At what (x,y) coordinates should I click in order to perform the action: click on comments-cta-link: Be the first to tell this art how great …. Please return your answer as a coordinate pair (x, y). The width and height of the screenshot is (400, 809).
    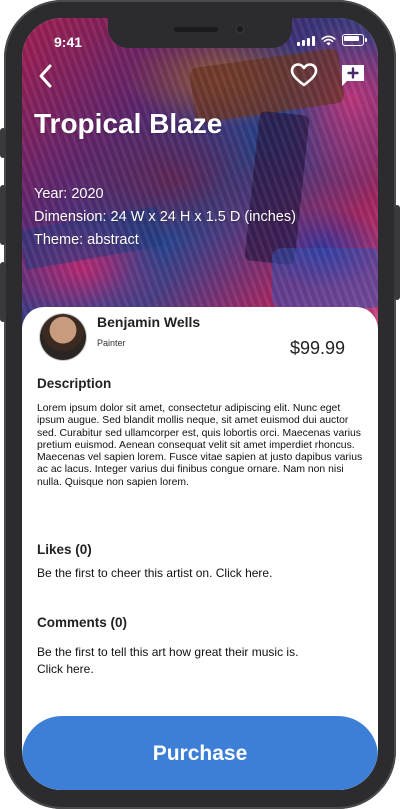
    Looking at the image, I should click on (182, 661).